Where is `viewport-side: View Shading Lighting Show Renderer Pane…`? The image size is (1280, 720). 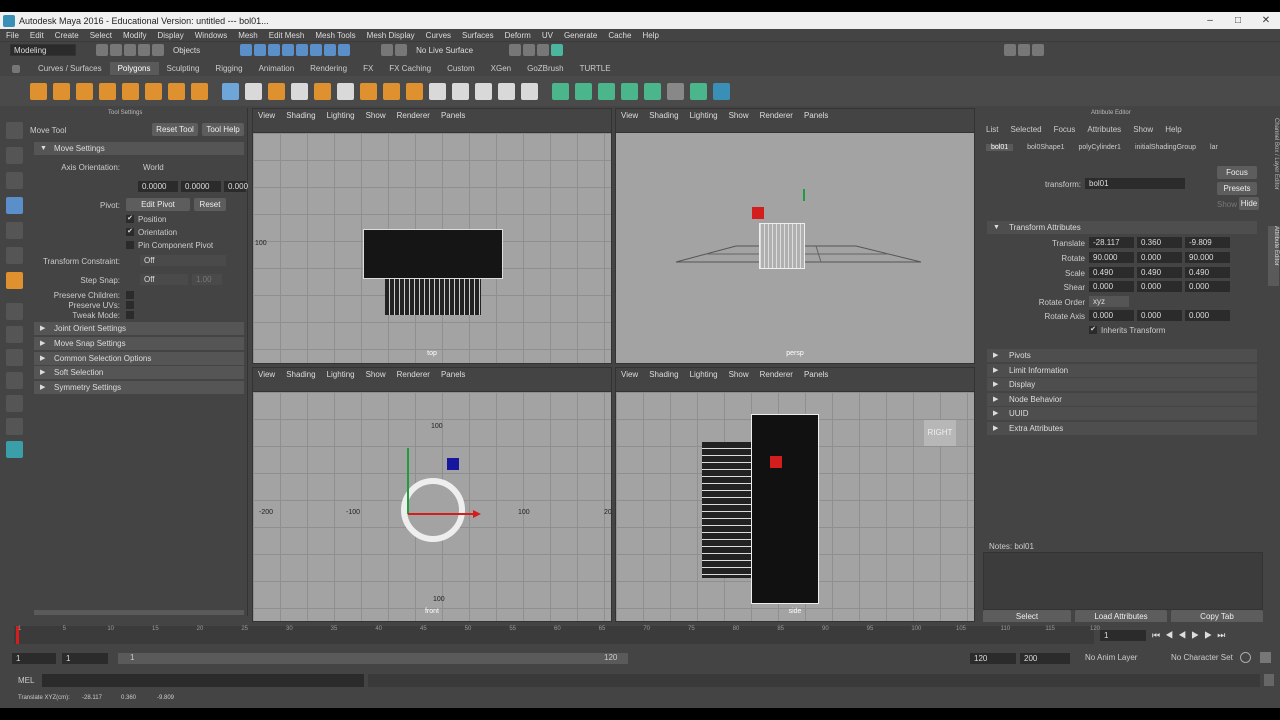
viewport-side: View Shading Lighting Show Renderer Pane… is located at coordinates (795, 494).